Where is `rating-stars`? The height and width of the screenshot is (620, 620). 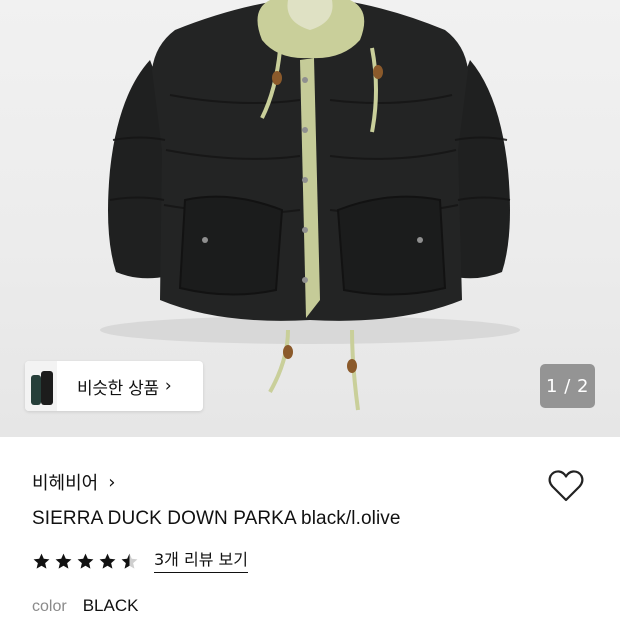 rating-stars is located at coordinates (87, 561).